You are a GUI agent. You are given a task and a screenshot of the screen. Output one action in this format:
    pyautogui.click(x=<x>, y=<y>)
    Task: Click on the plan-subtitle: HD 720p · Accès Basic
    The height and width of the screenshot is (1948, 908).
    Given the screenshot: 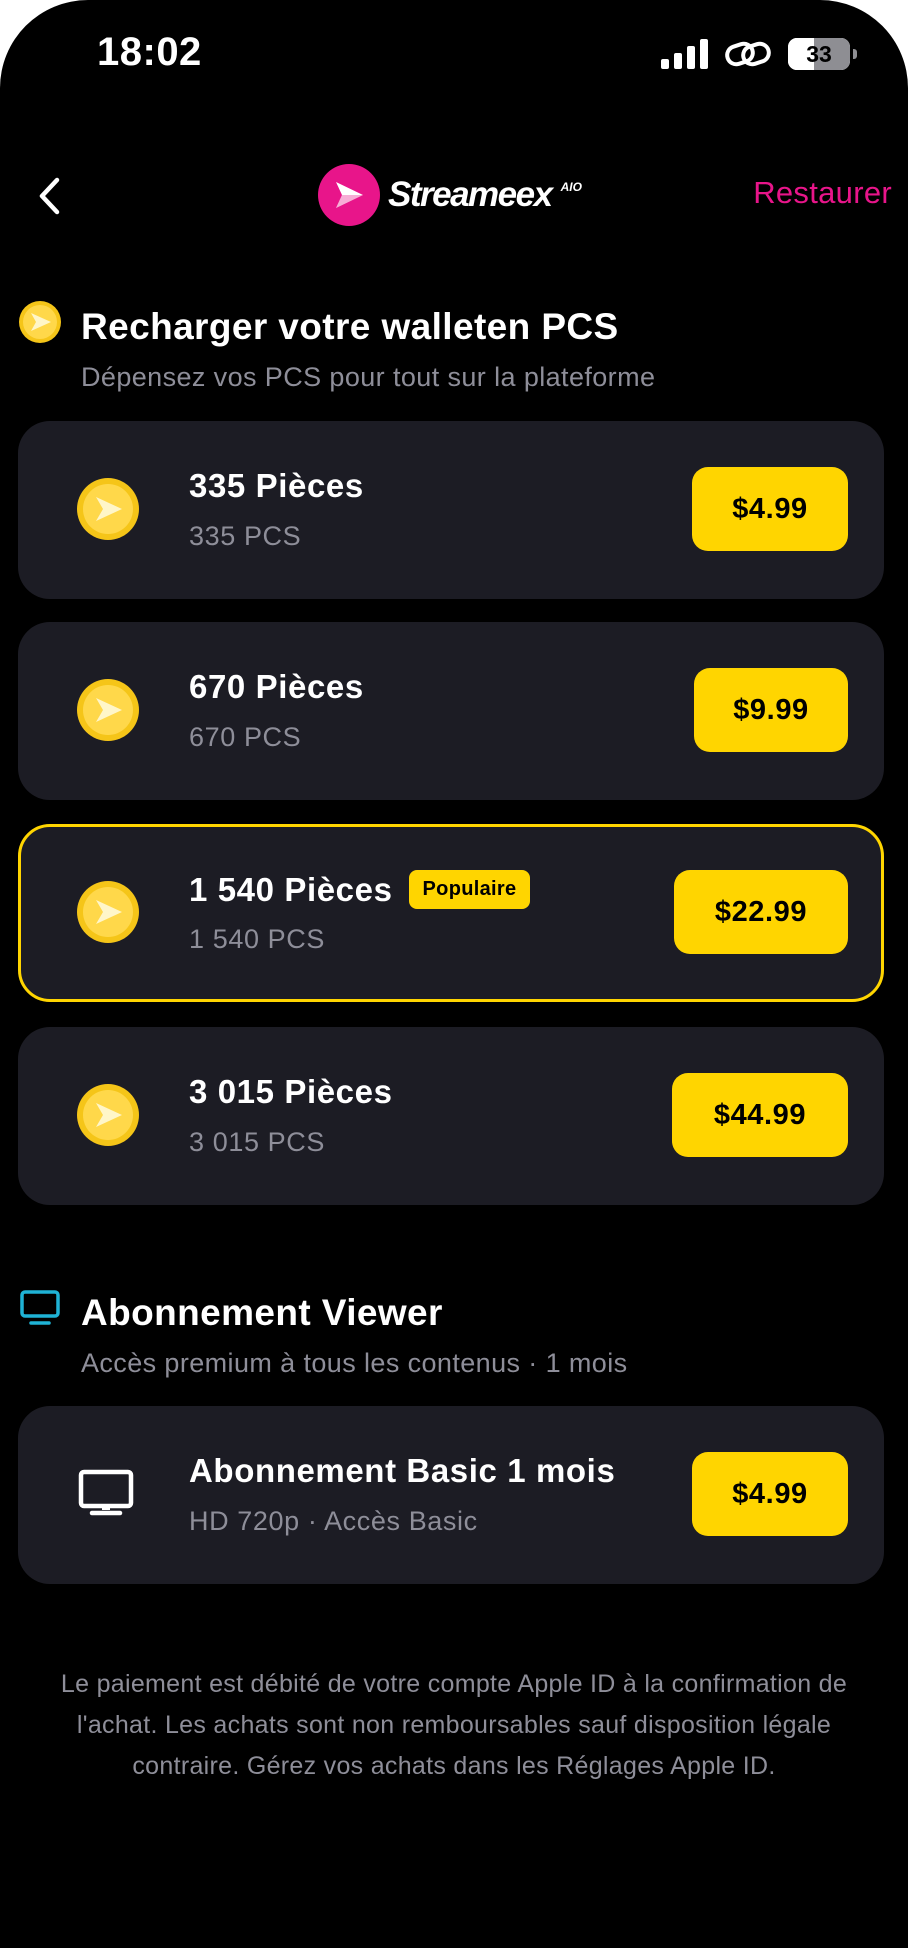 What is the action you would take?
    pyautogui.click(x=333, y=1521)
    